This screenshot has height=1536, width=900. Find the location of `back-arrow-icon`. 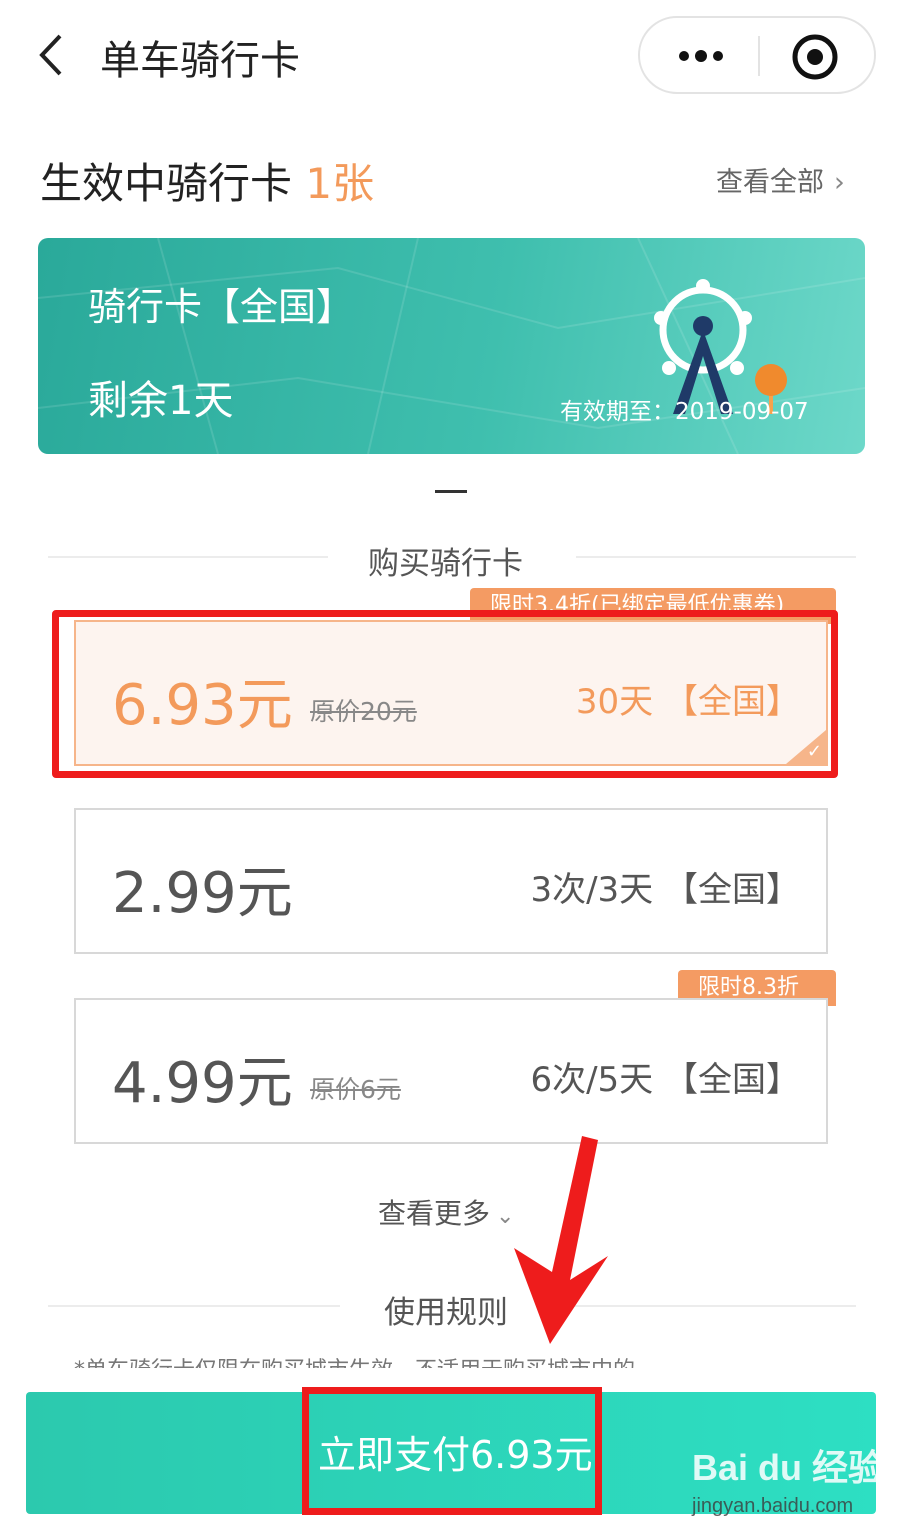

back-arrow-icon is located at coordinates (55, 55).